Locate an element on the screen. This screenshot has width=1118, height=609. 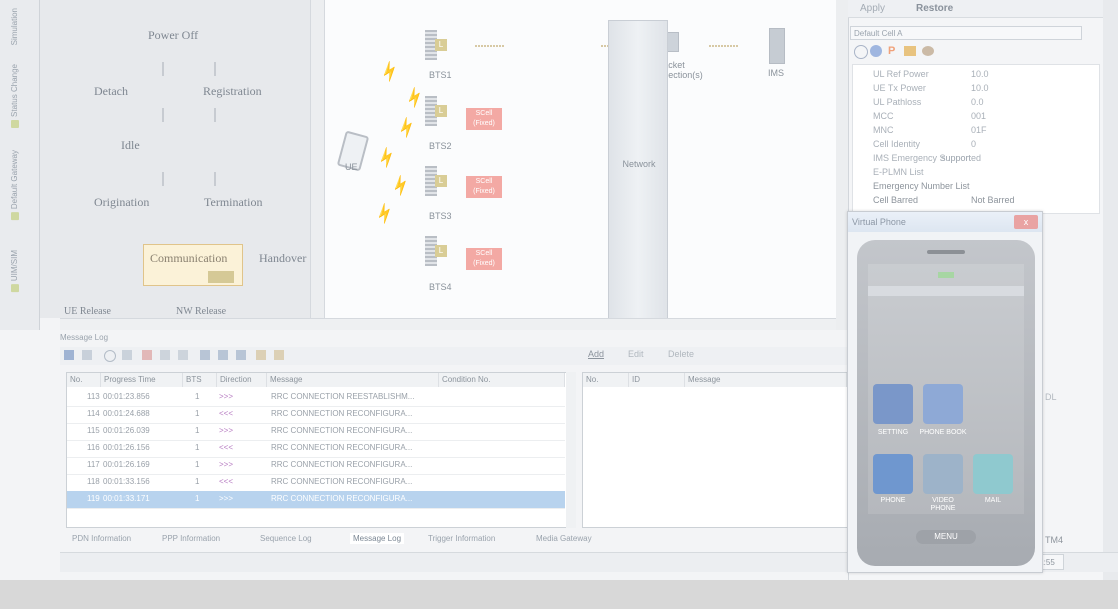
view-icon is located at coordinates (205, 355).